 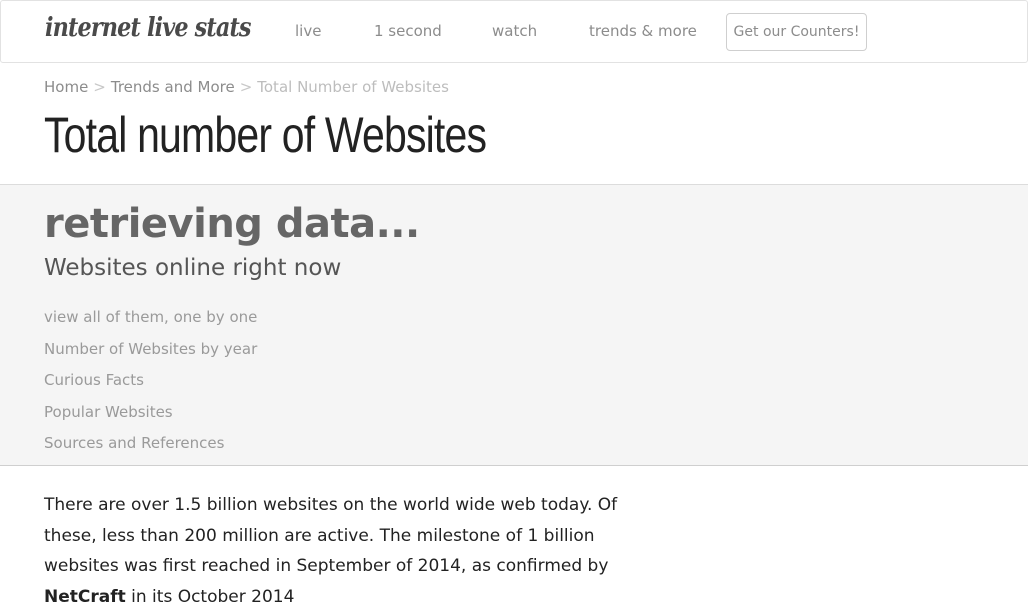 I want to click on get-counters-button: Get our Counters!, so click(x=796, y=32).